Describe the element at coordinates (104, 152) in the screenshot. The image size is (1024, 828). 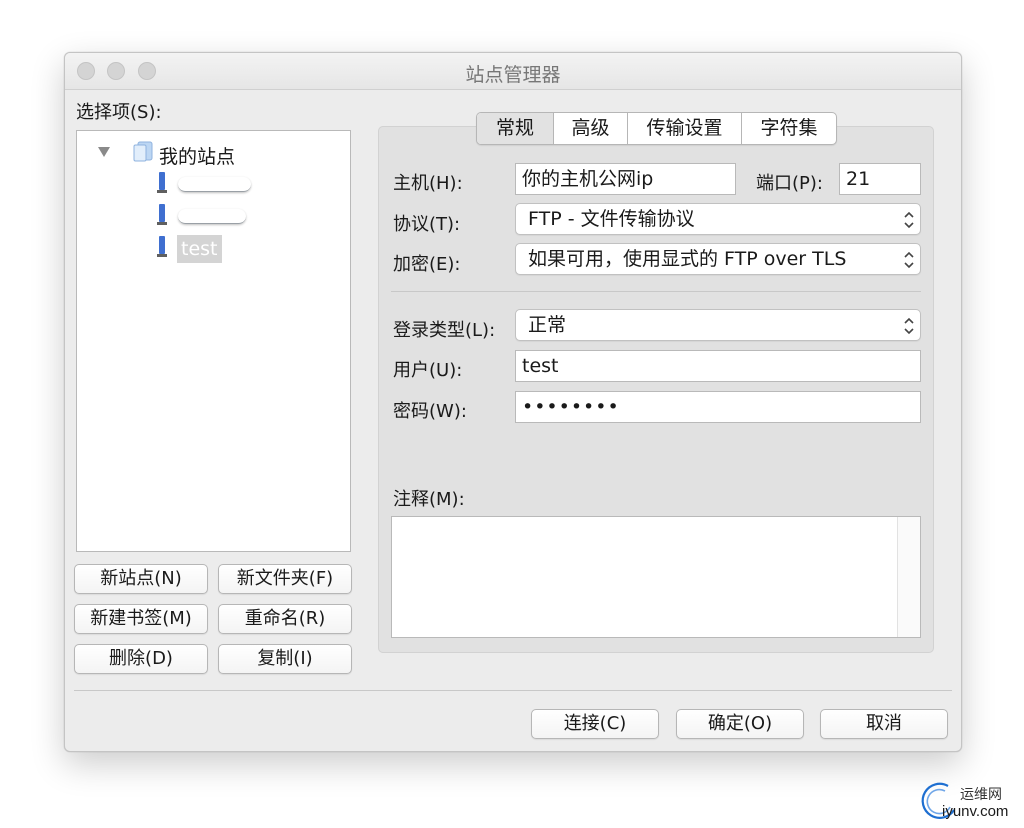
I see `disclosure-triangle-icon` at that location.